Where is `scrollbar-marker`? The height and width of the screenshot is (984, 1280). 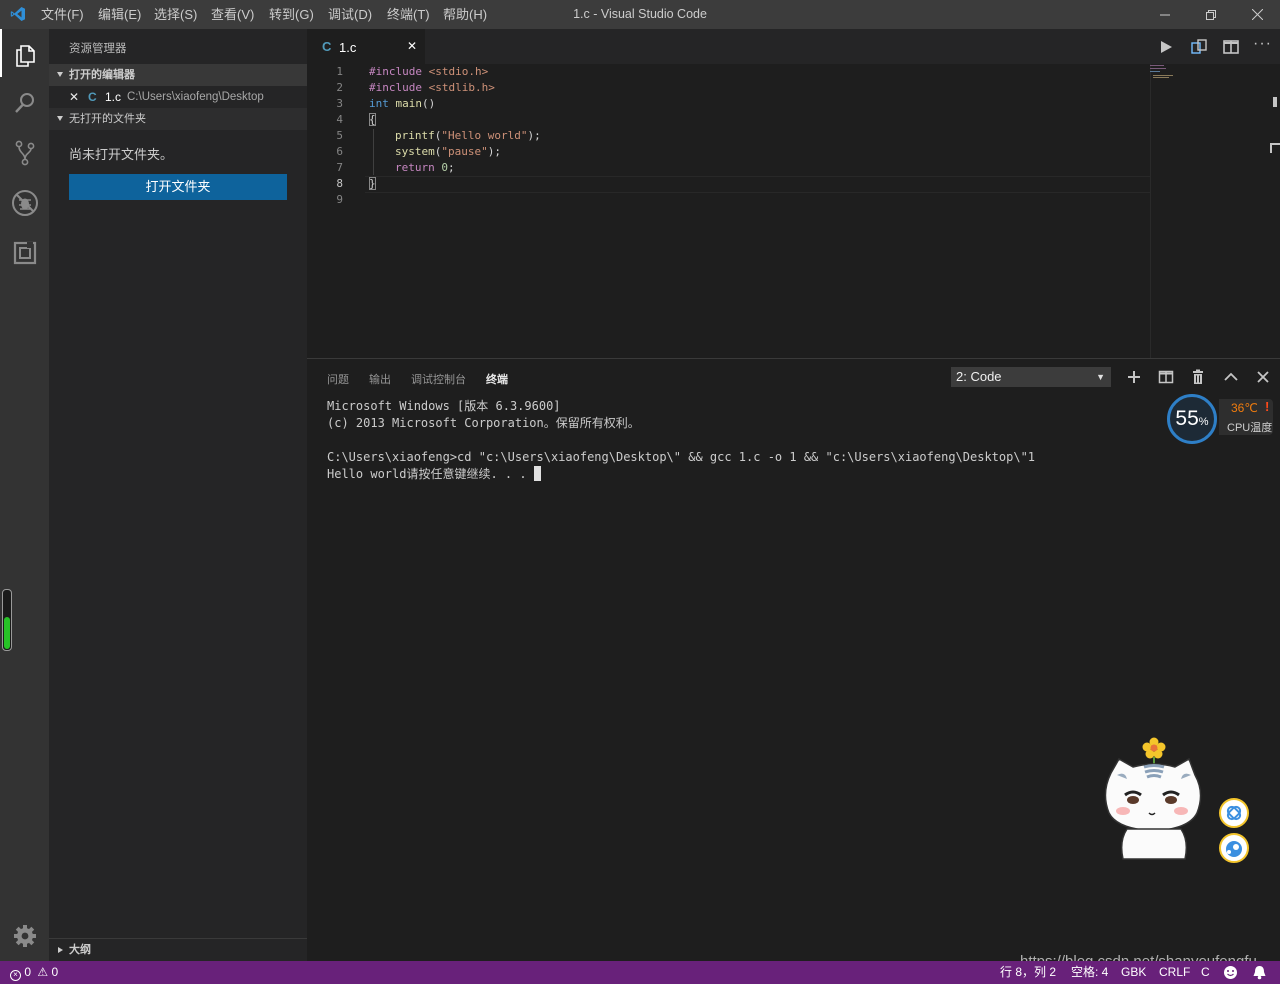
scrollbar-marker is located at coordinates (1275, 102).